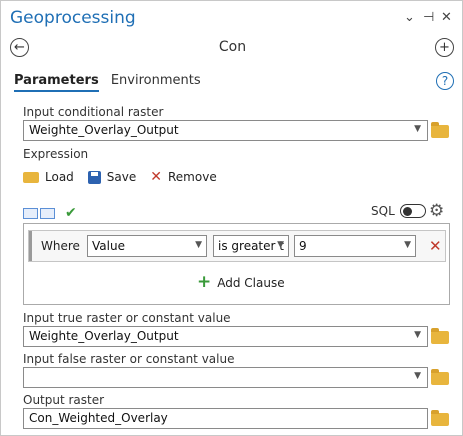  What do you see at coordinates (436, 211) in the screenshot?
I see `gear-icon: ⚙` at bounding box center [436, 211].